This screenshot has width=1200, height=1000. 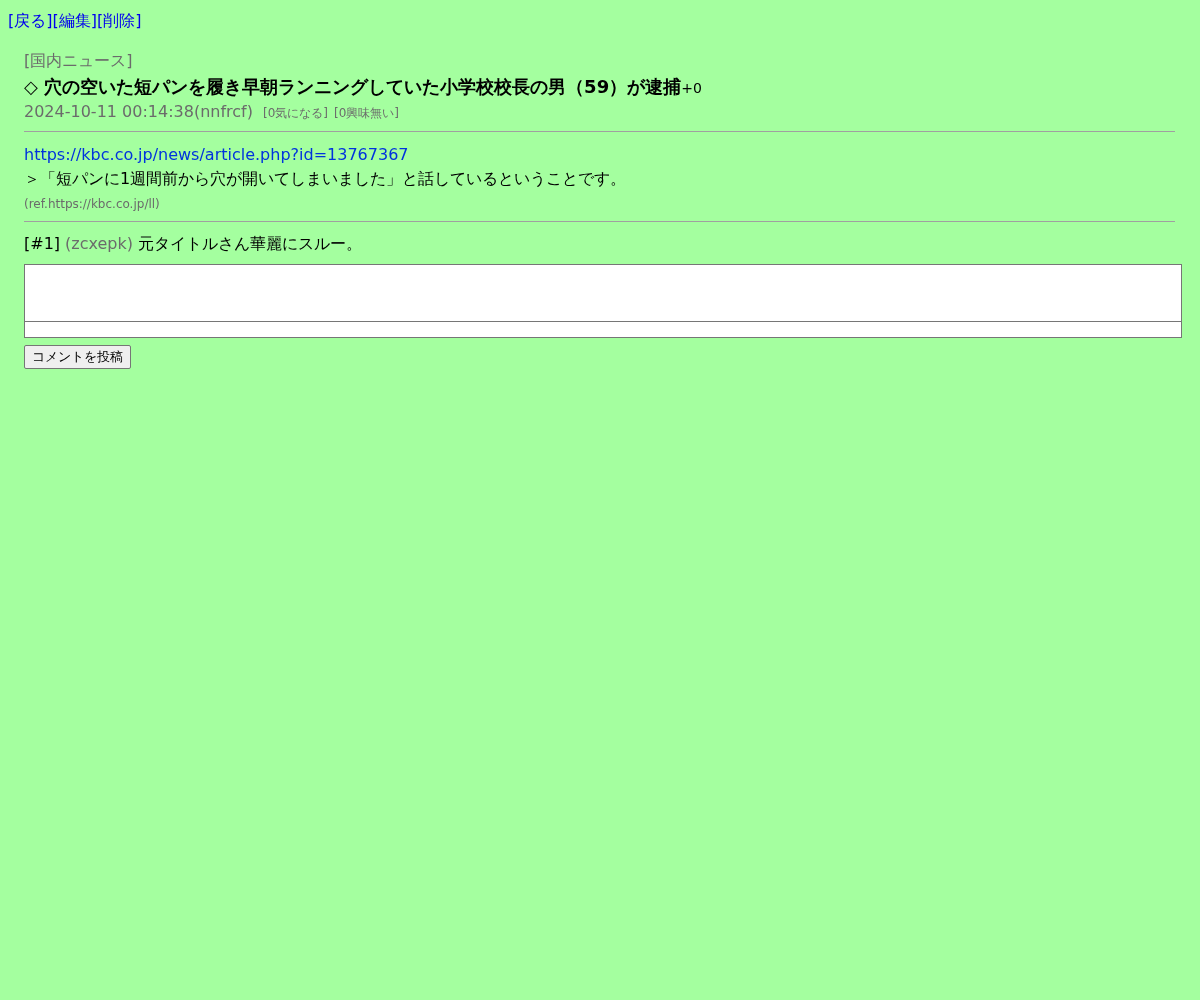 What do you see at coordinates (366, 113) in the screenshot?
I see `reaction-link: [0興味無い]` at bounding box center [366, 113].